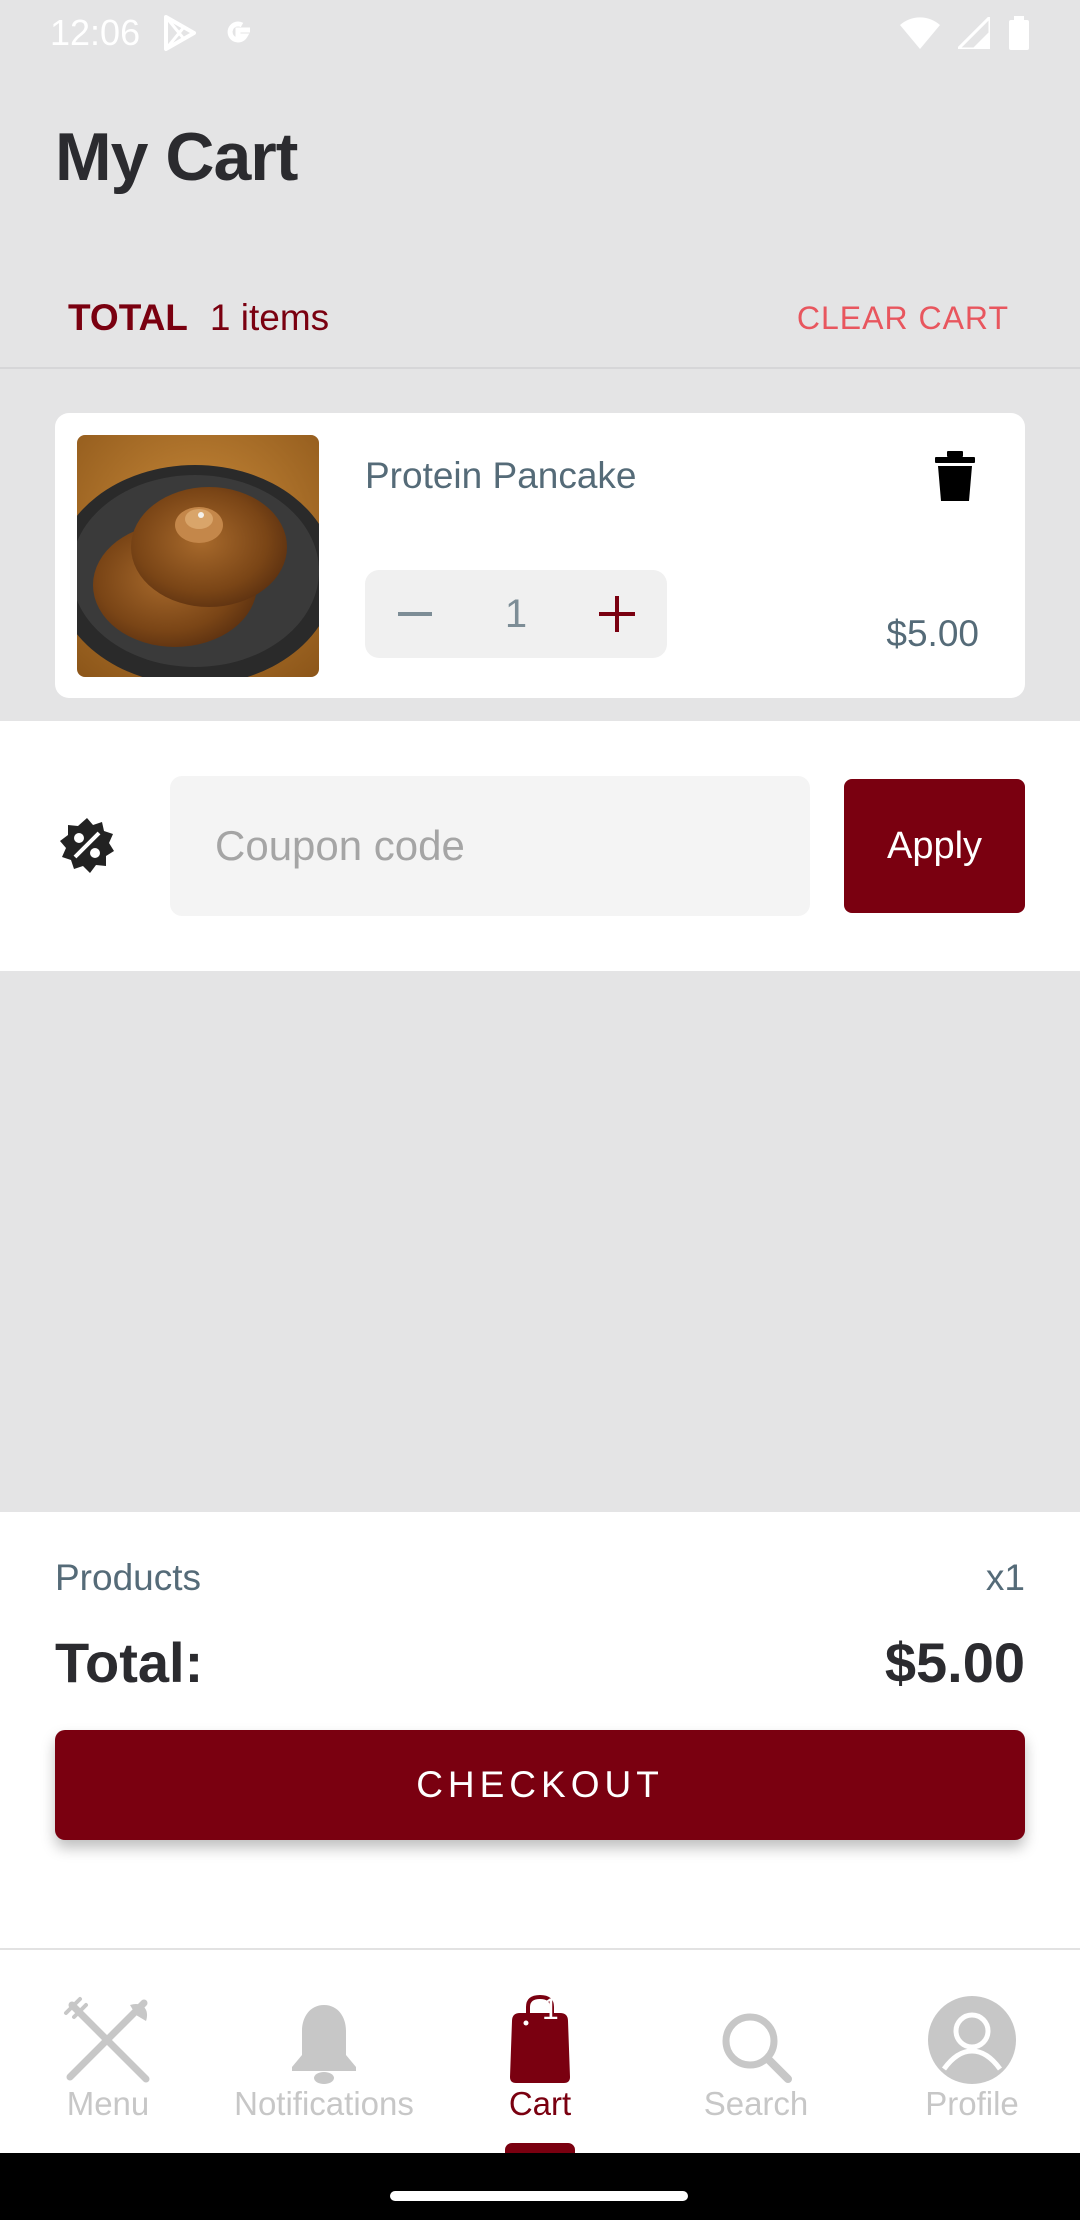 The width and height of the screenshot is (1080, 2220). What do you see at coordinates (238, 33) in the screenshot?
I see `google-icon` at bounding box center [238, 33].